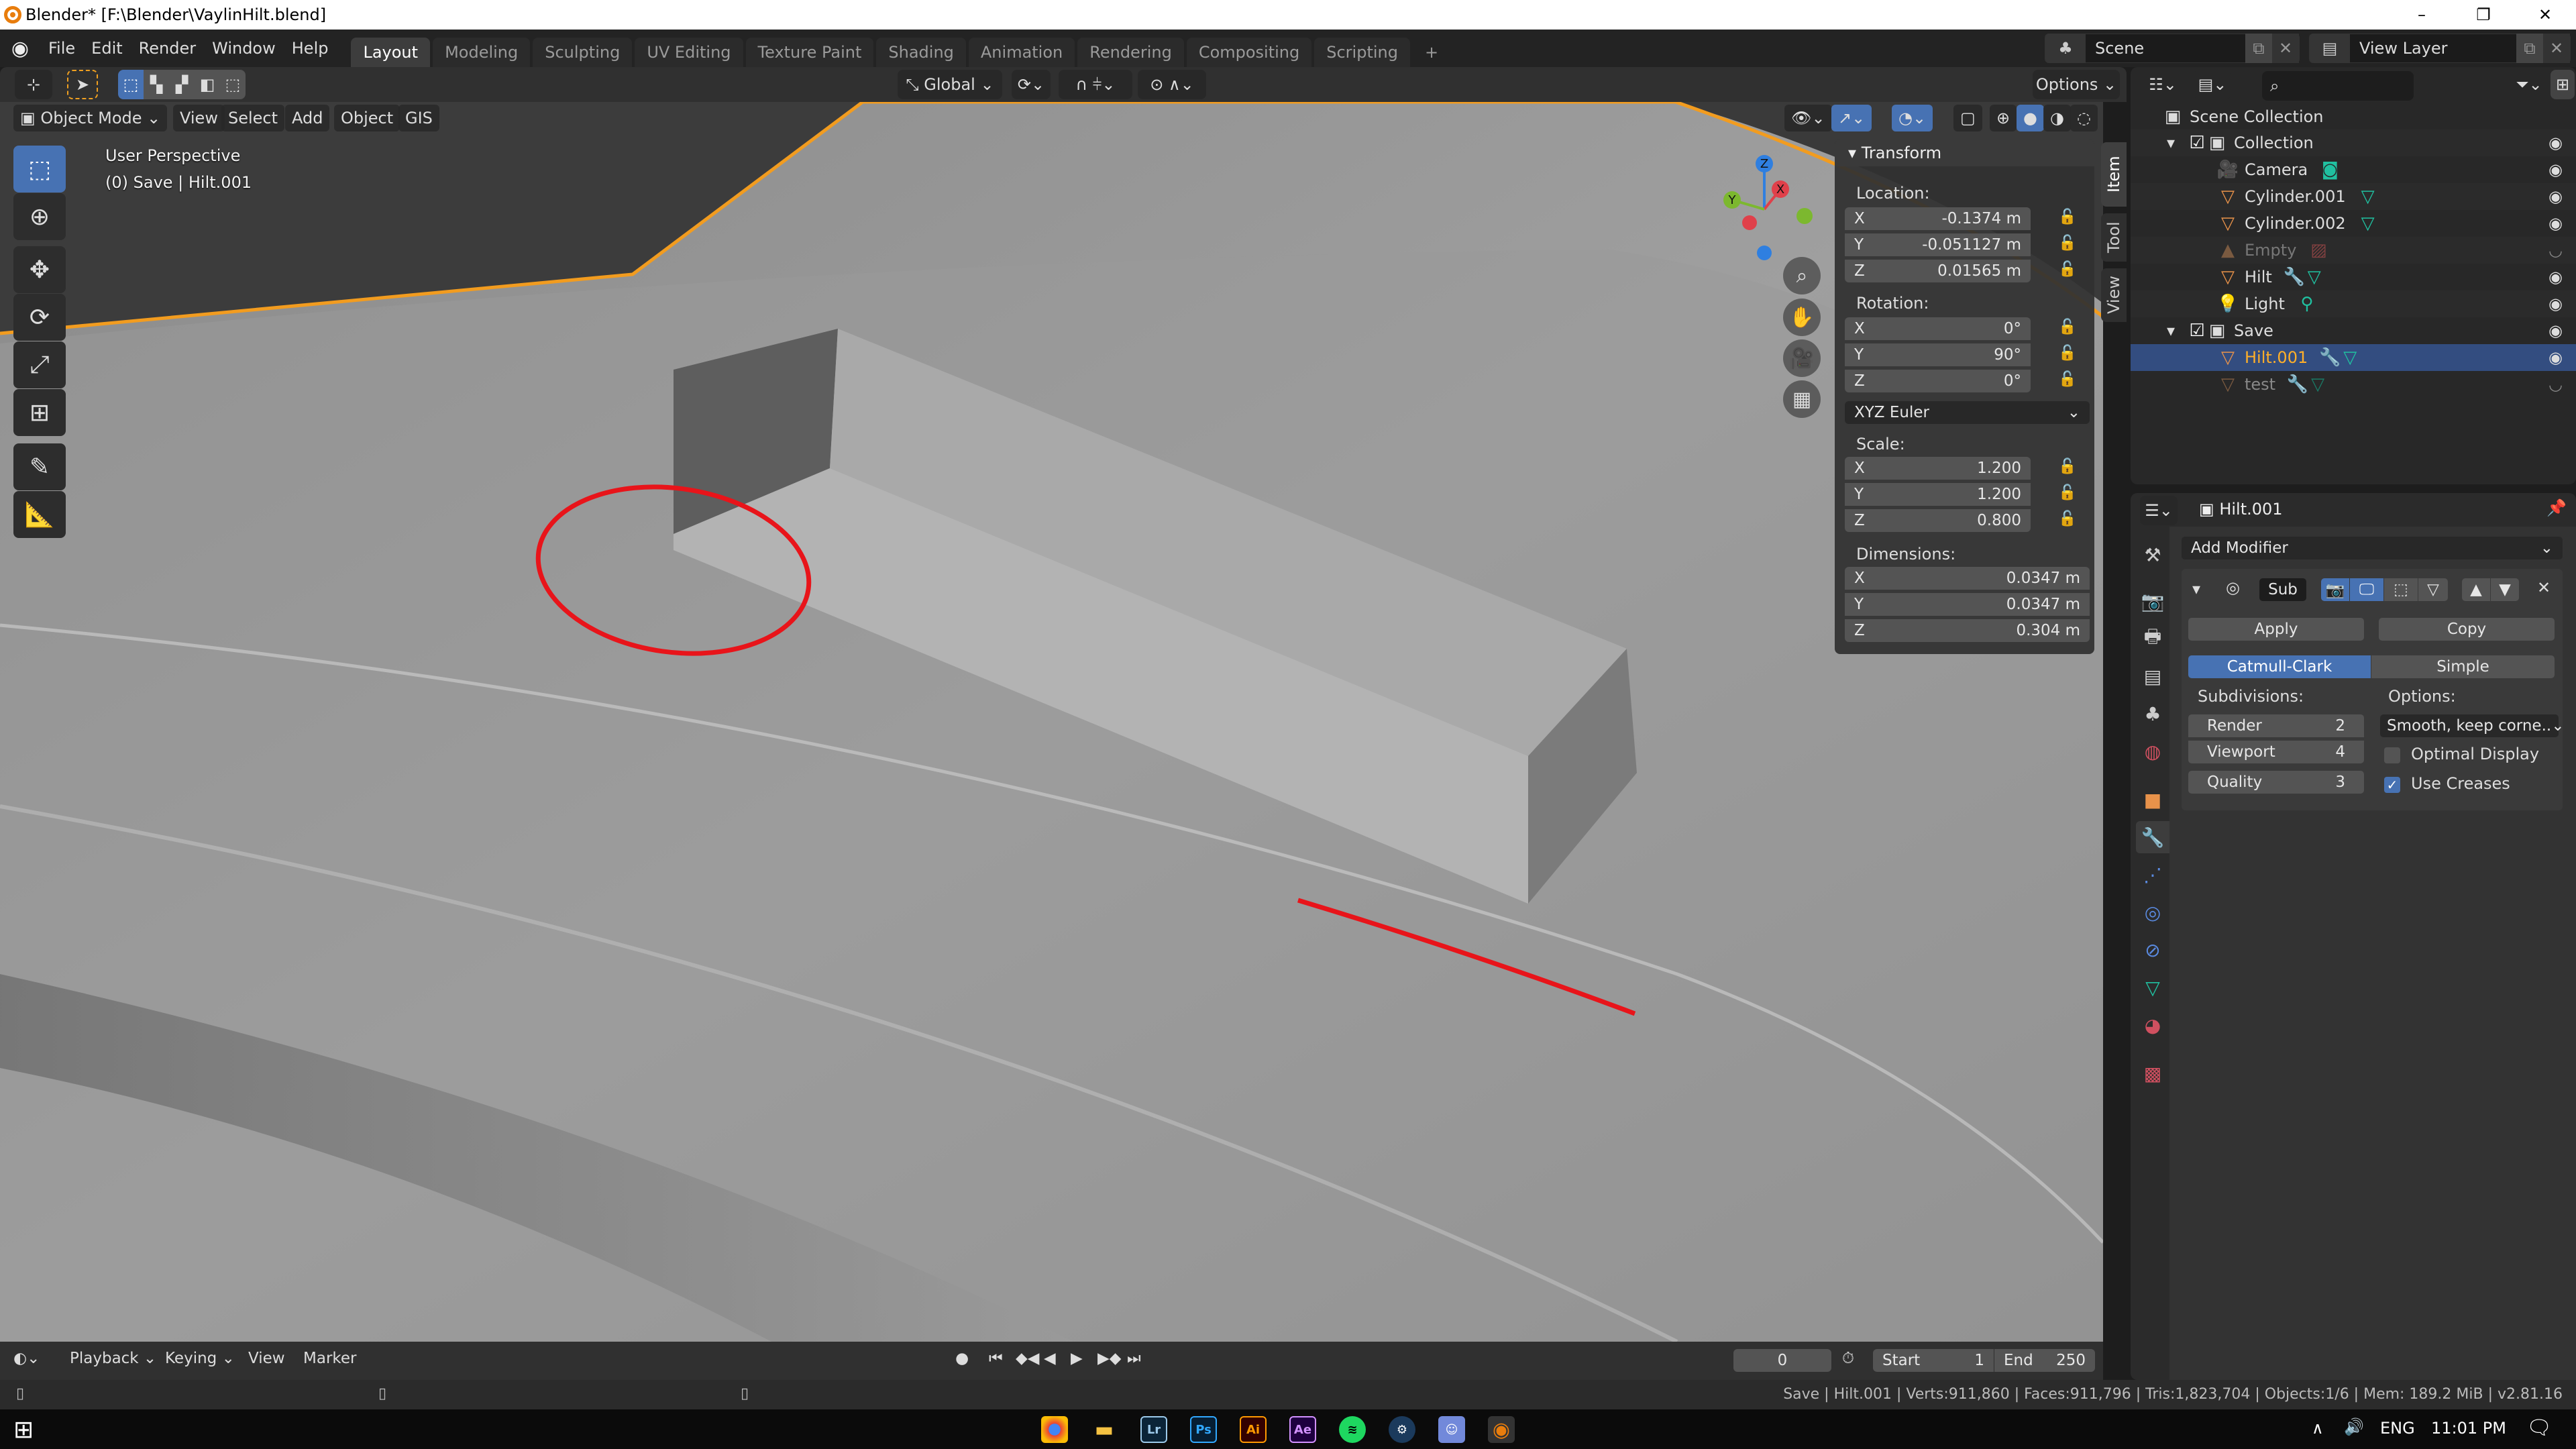 The height and width of the screenshot is (1449, 2576). I want to click on tool-annotate: ✎, so click(39, 466).